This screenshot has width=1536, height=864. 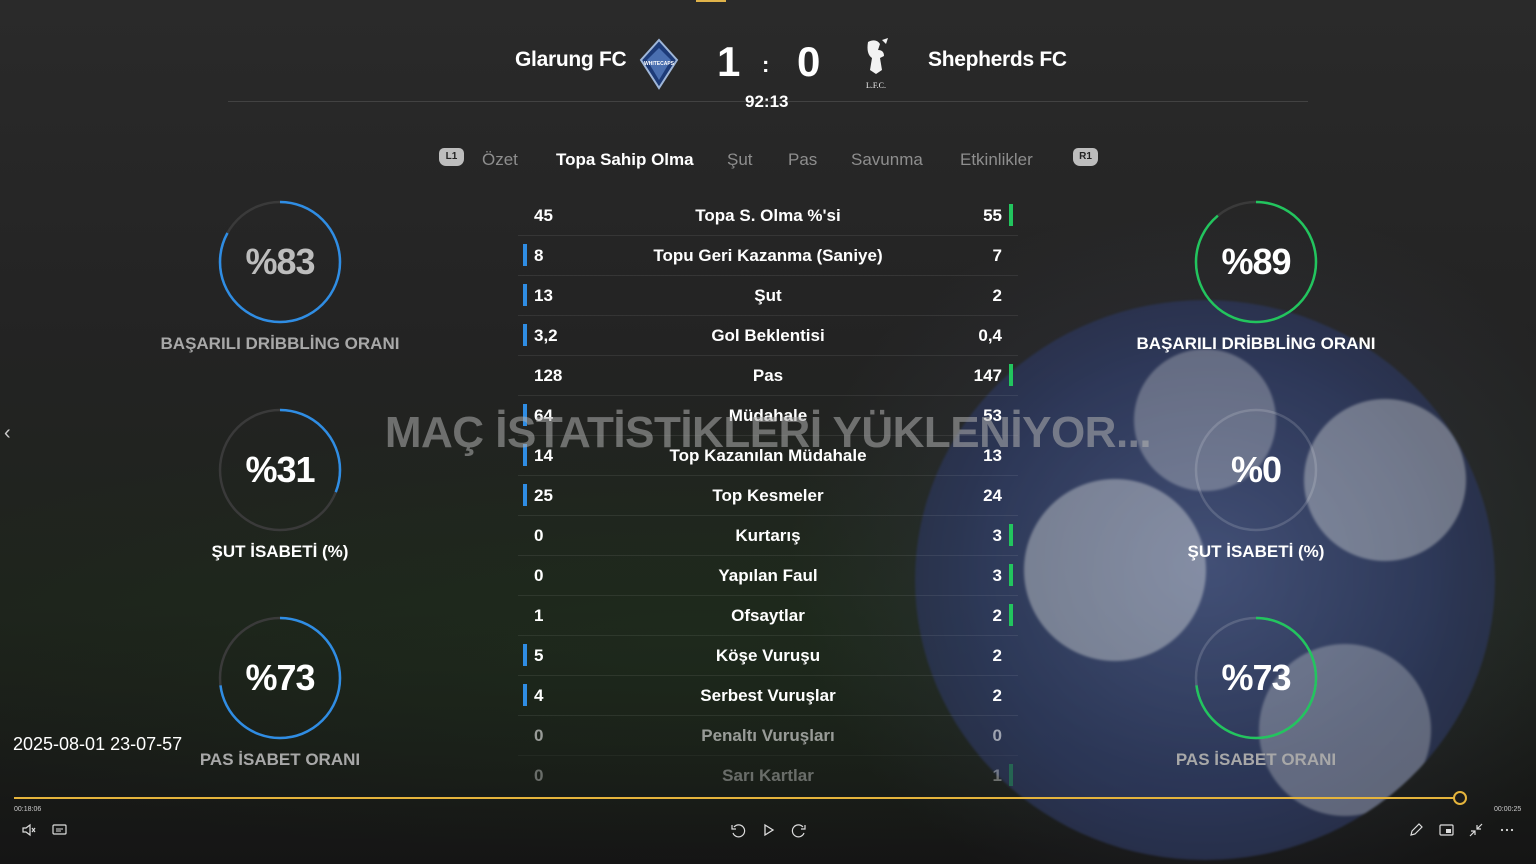 I want to click on stat-label: Penaltı Vuruşları, so click(x=768, y=735).